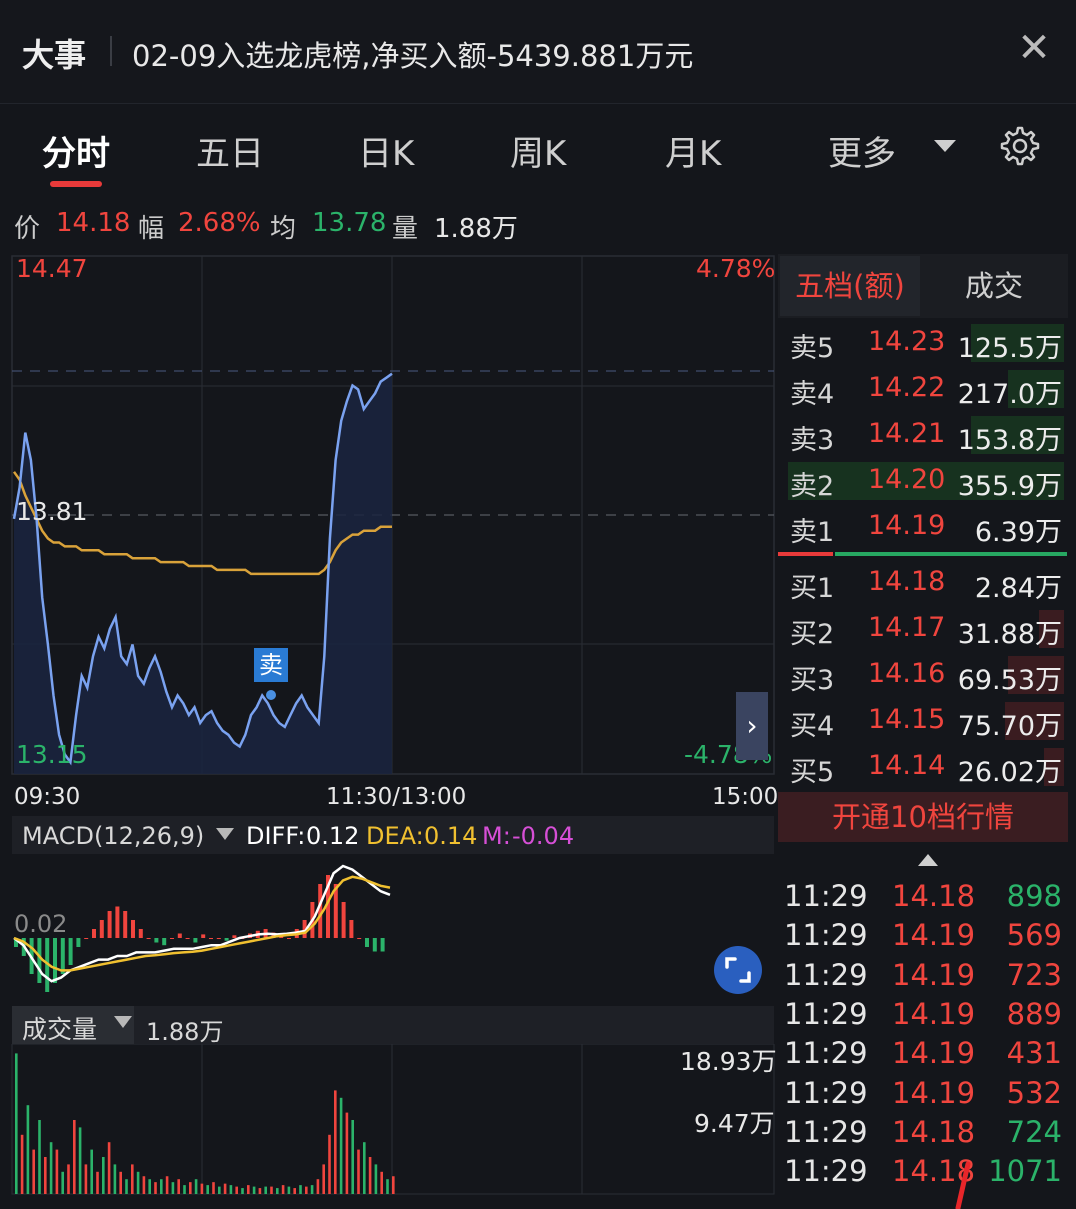  I want to click on level-price: 14.15, so click(907, 719).